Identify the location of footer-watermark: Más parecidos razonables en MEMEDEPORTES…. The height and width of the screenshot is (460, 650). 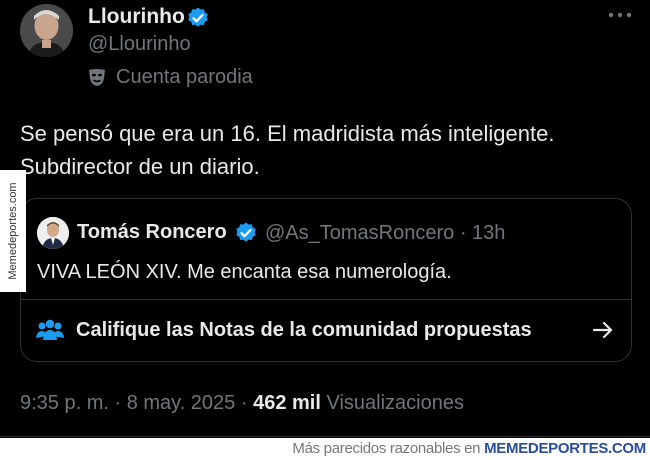
(325, 449).